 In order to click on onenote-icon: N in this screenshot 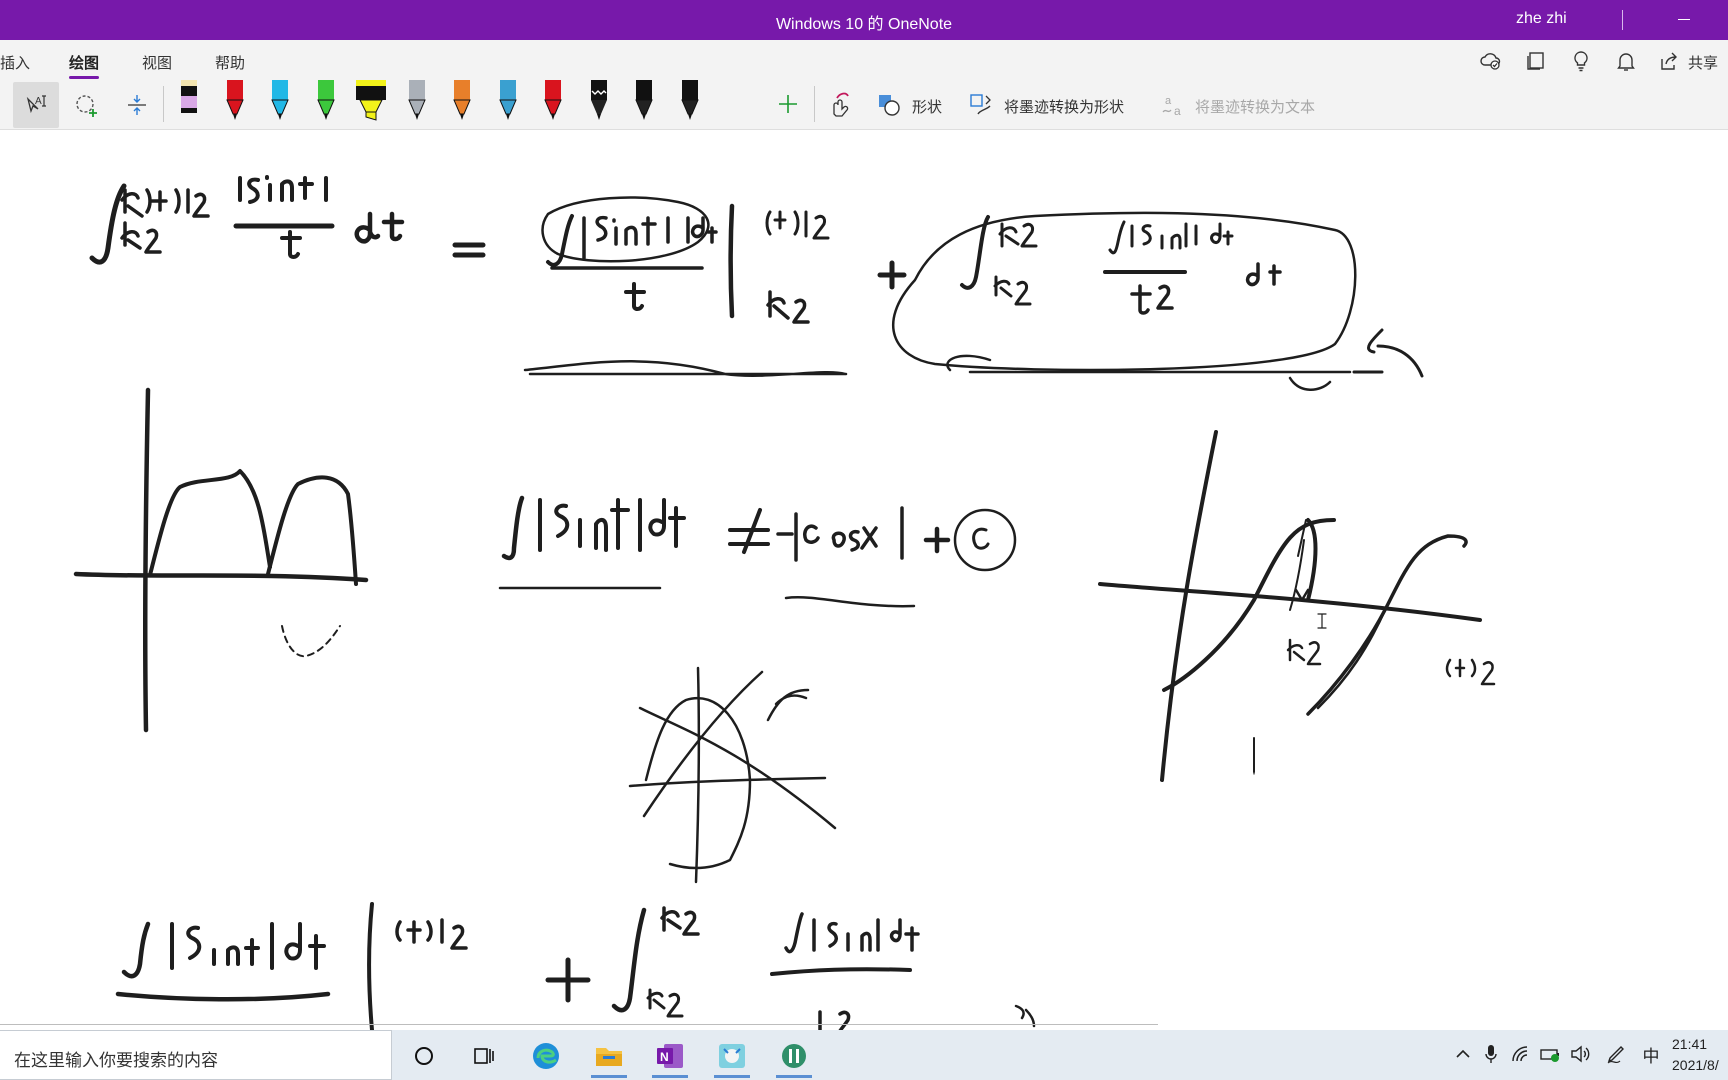, I will do `click(670, 1056)`.